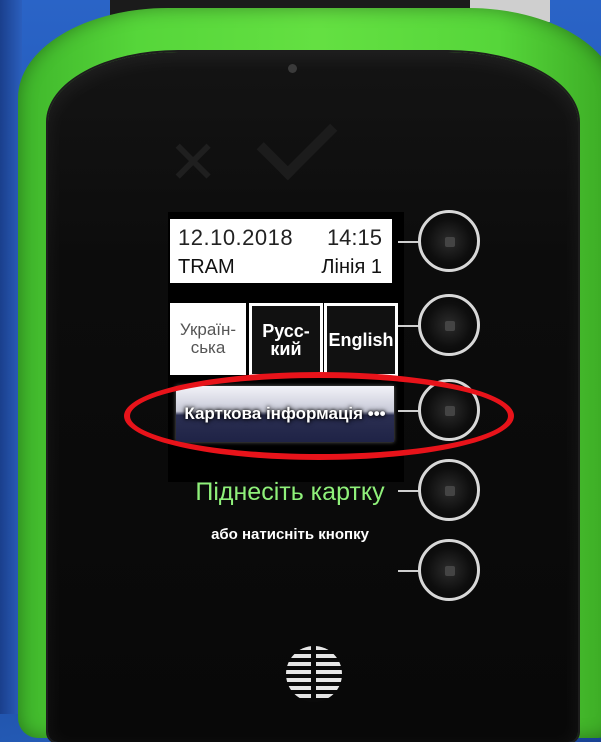 Image resolution: width=601 pixels, height=742 pixels. Describe the element at coordinates (236, 237) in the screenshot. I see `date-text: 12.10.2018` at that location.